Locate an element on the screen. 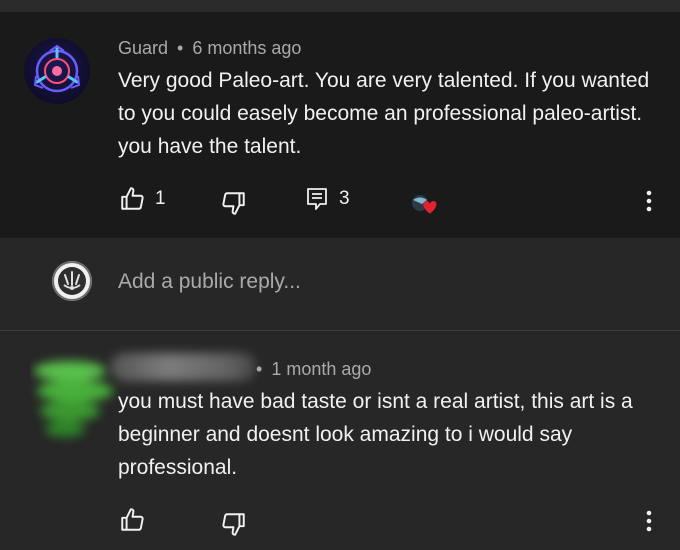 Image resolution: width=680 pixels, height=550 pixels. timestamp: 6 months ago is located at coordinates (246, 48).